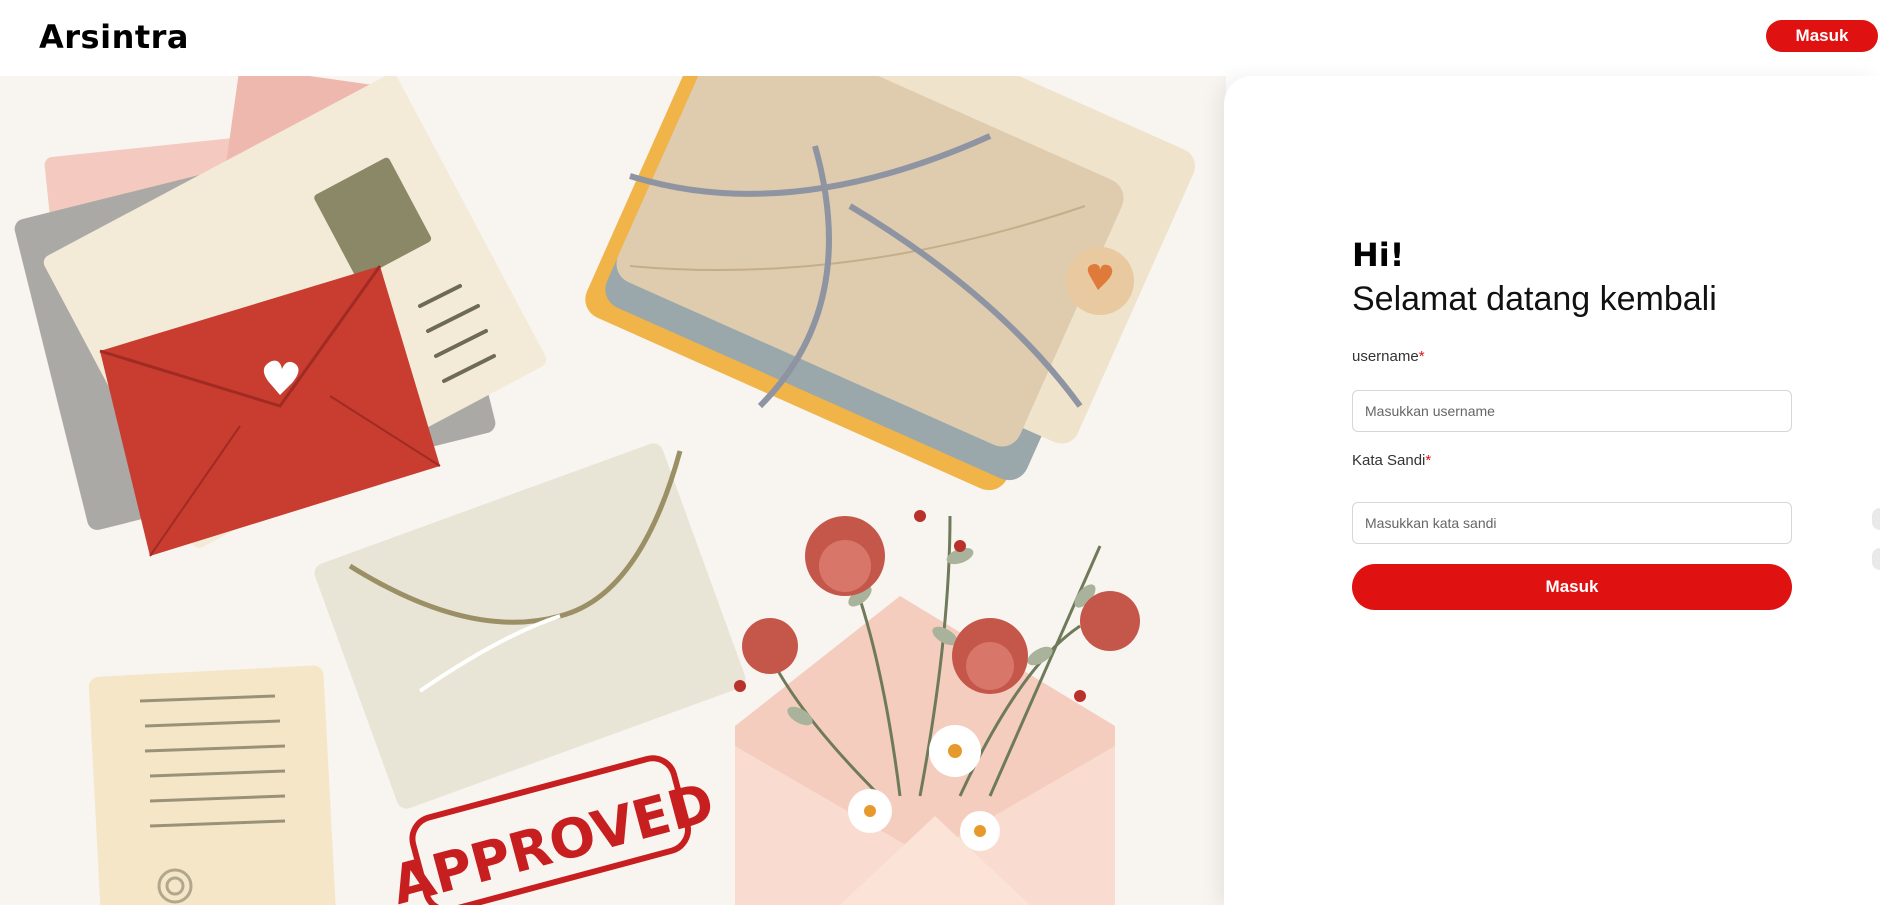  Describe the element at coordinates (1822, 36) in the screenshot. I see `header-login-button: Masuk` at that location.